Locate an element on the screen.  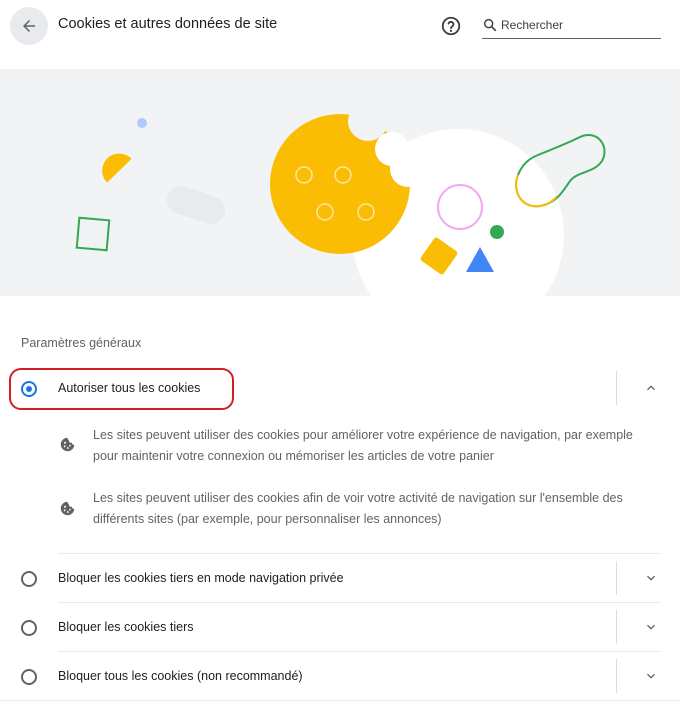
search-icon is located at coordinates (490, 25).